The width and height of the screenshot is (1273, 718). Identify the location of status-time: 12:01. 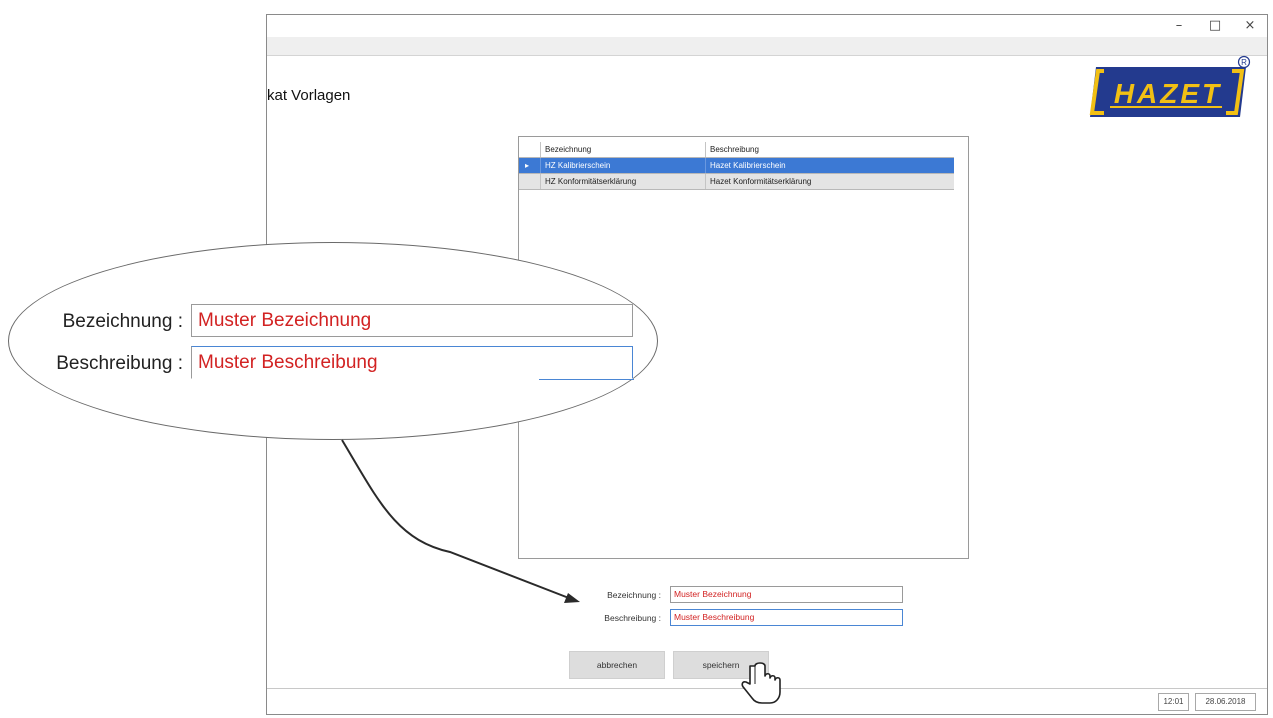
(1173, 702).